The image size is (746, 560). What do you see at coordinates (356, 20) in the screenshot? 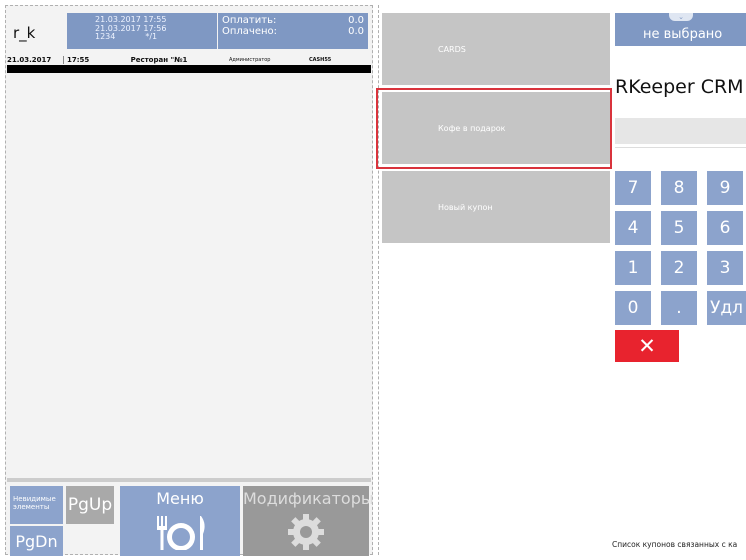
I see `to-pay-value: 0.0` at bounding box center [356, 20].